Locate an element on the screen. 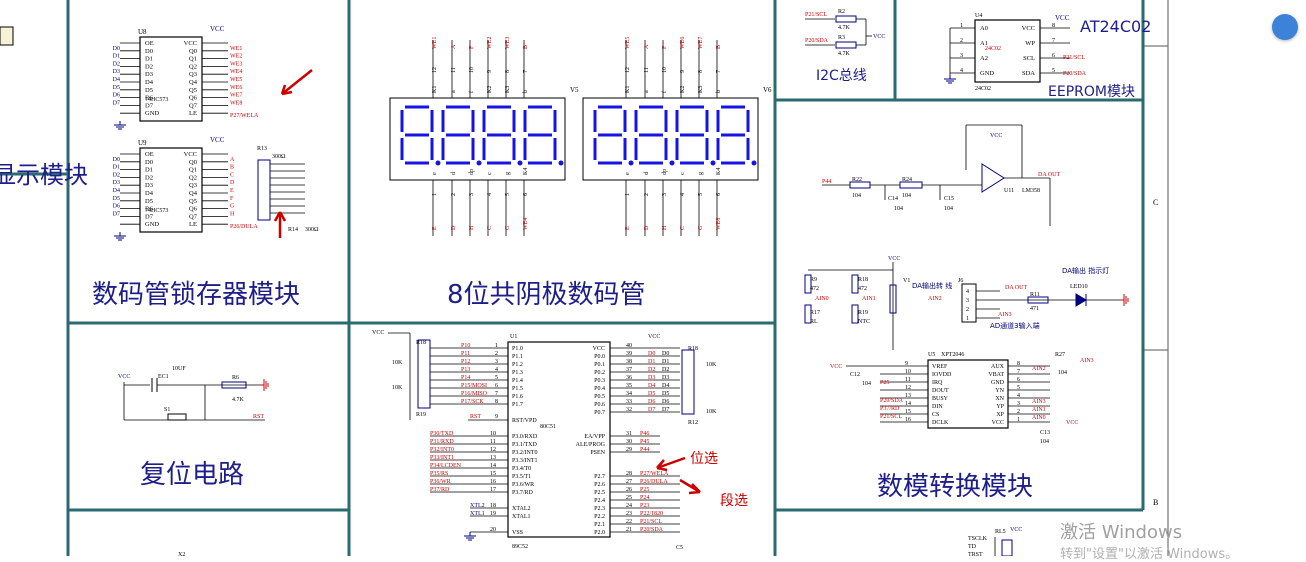  chip-pin: OE is located at coordinates (149, 43).